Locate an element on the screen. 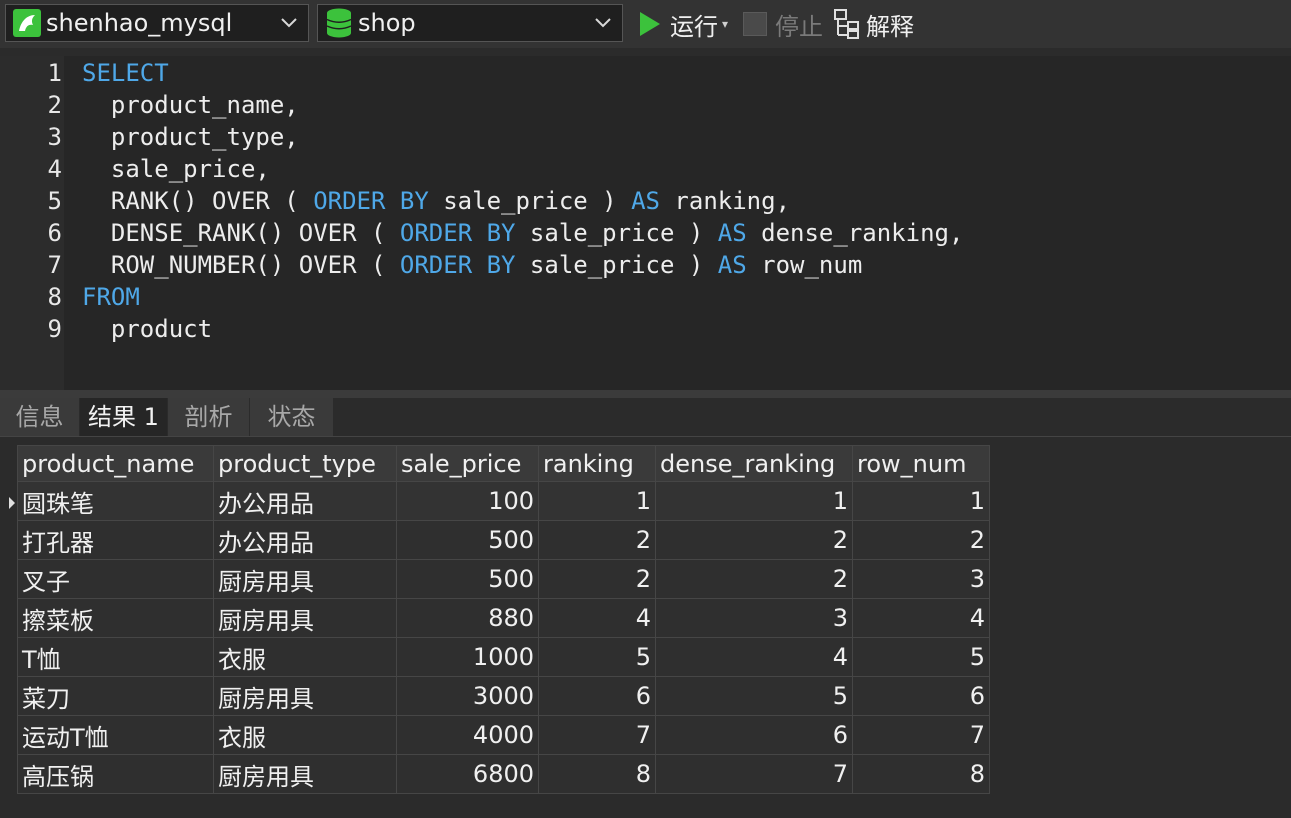 The width and height of the screenshot is (1291, 818). cell-ranking: 7 is located at coordinates (597, 735).